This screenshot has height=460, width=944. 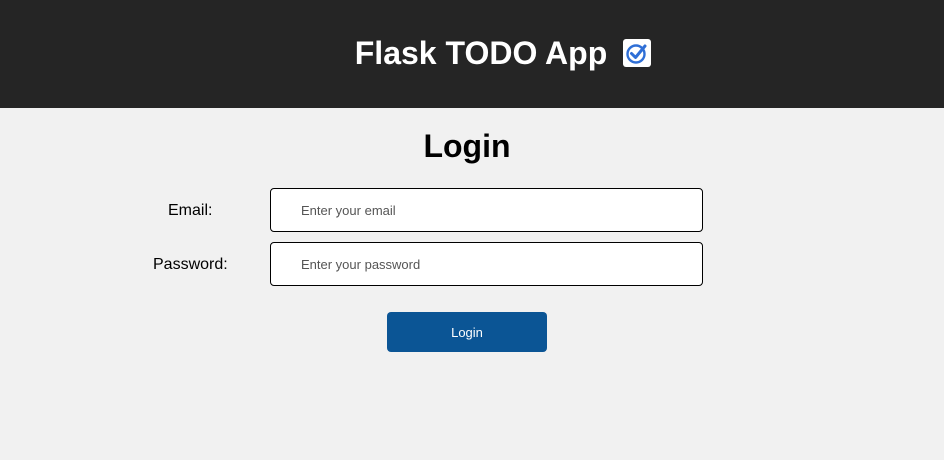 I want to click on checkbox-check-icon, so click(x=637, y=53).